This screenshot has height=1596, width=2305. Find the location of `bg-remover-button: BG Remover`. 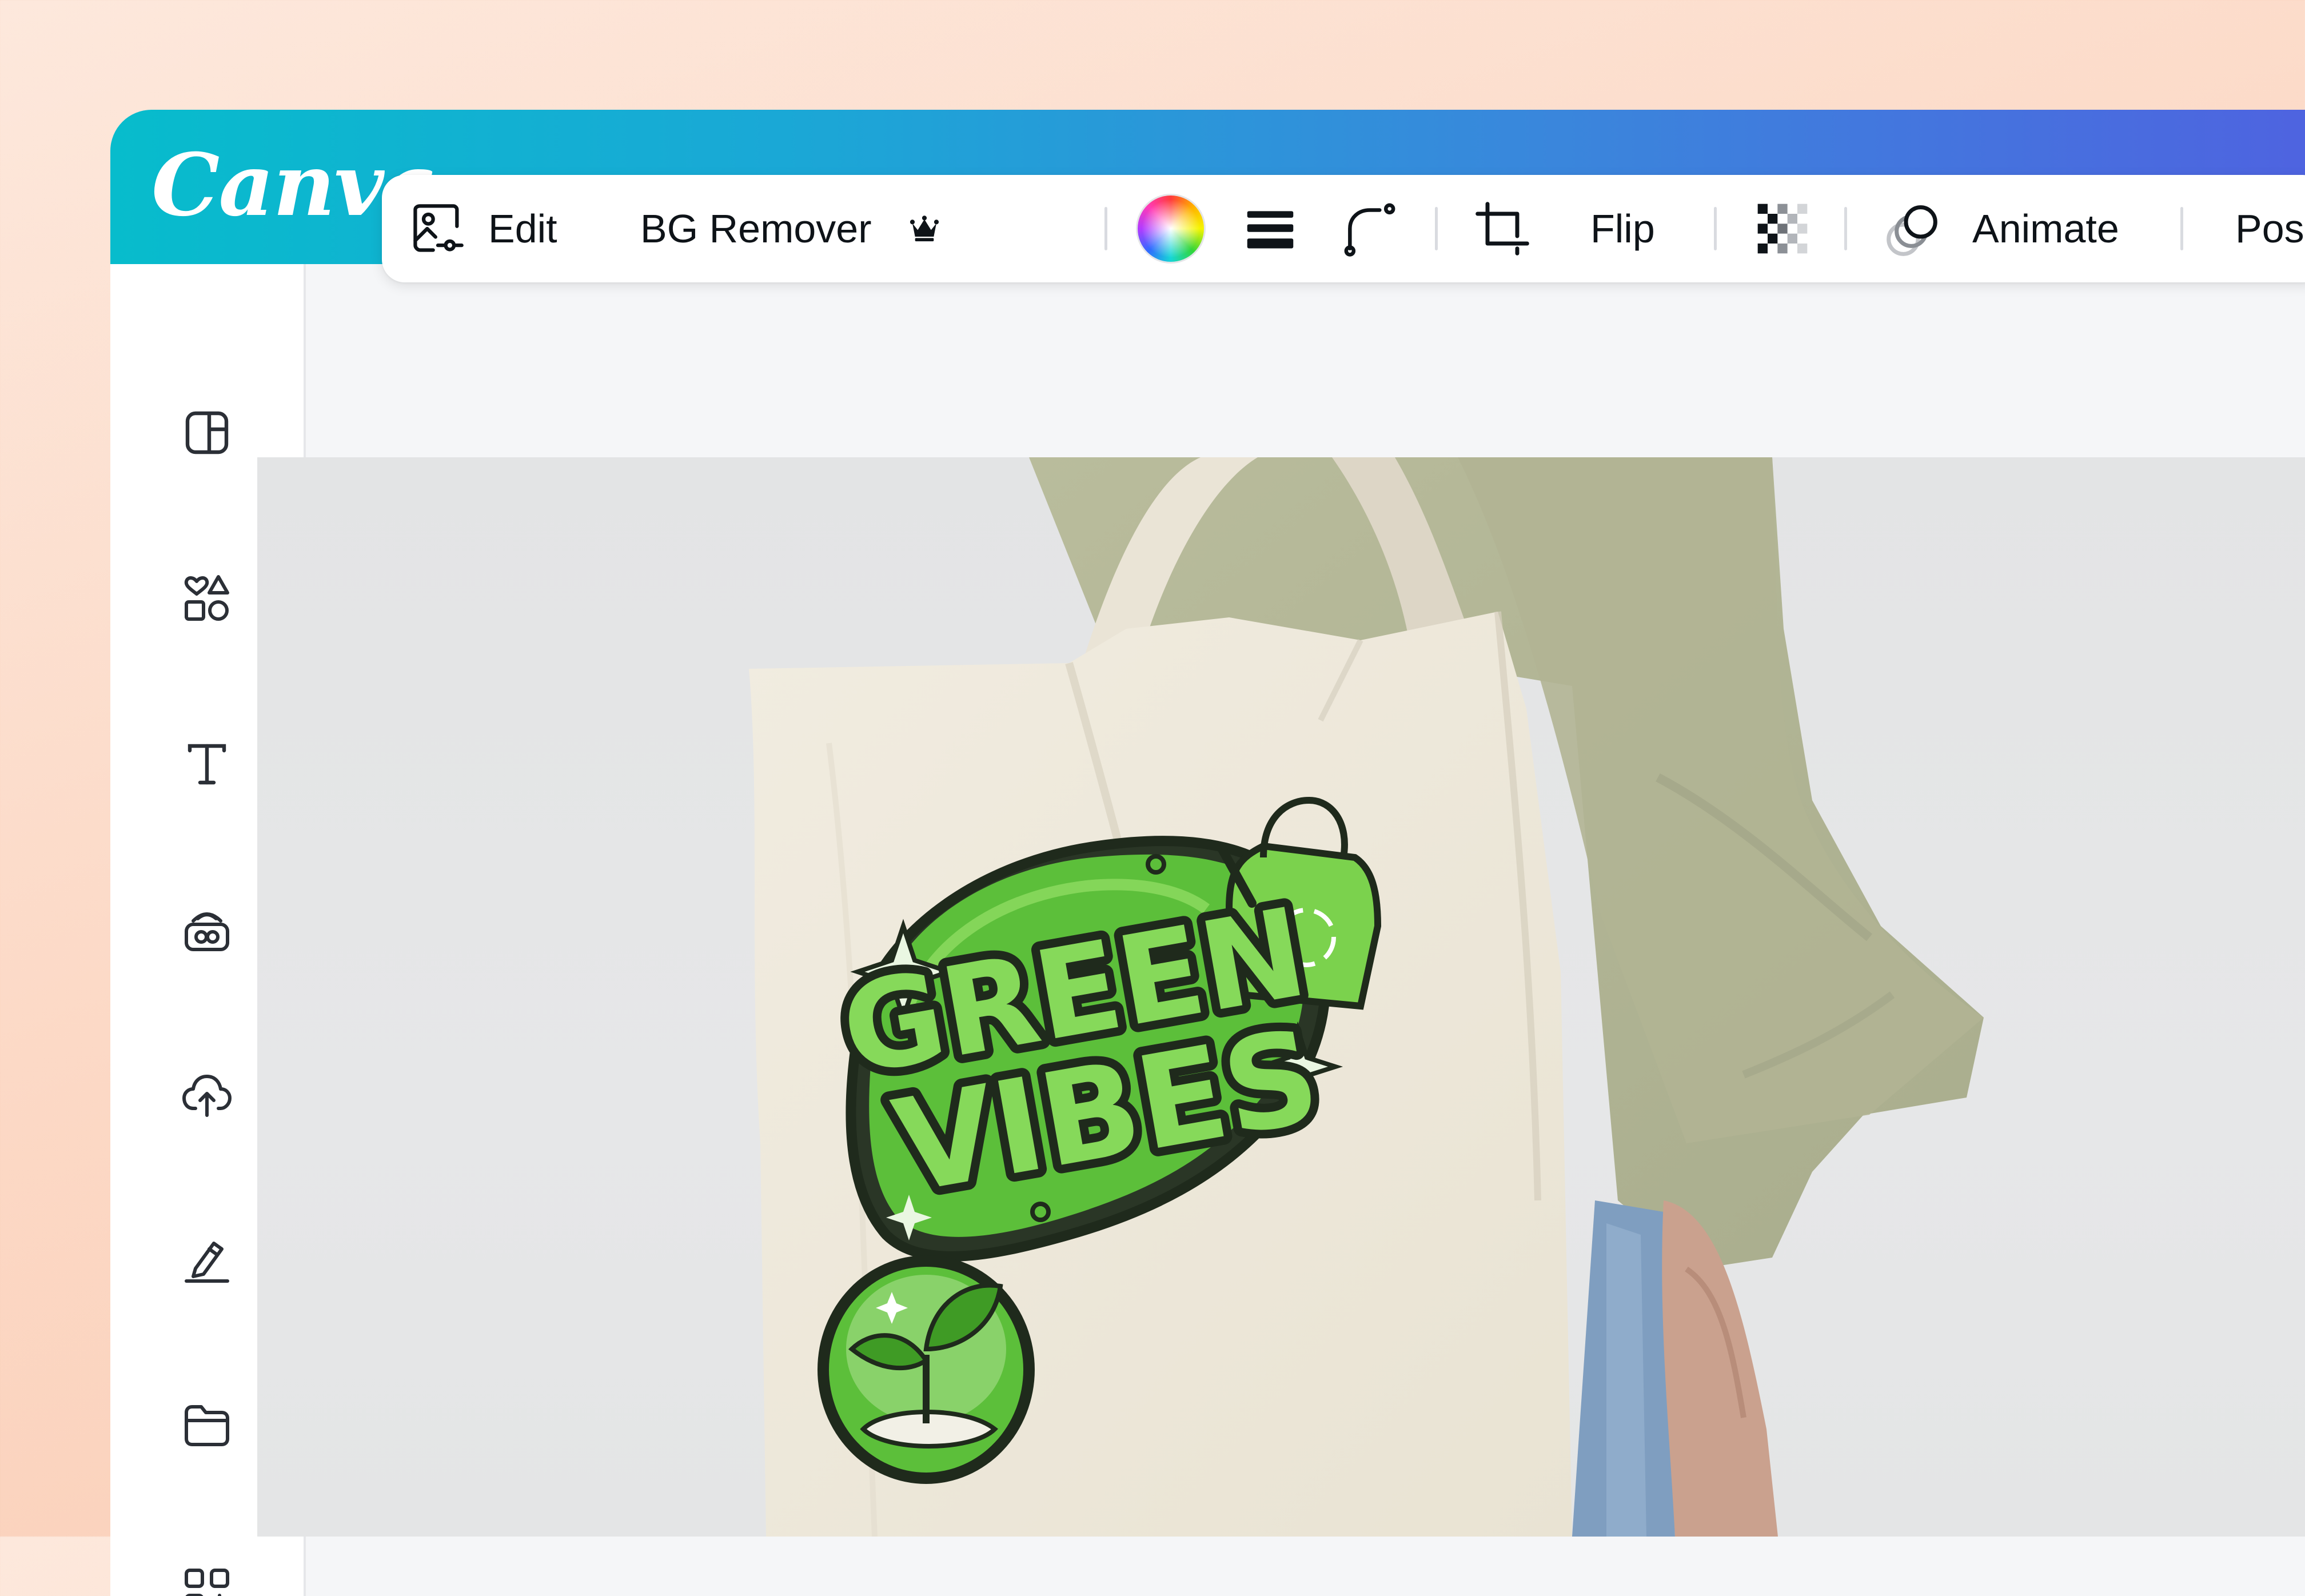

bg-remover-button: BG Remover is located at coordinates (790, 228).